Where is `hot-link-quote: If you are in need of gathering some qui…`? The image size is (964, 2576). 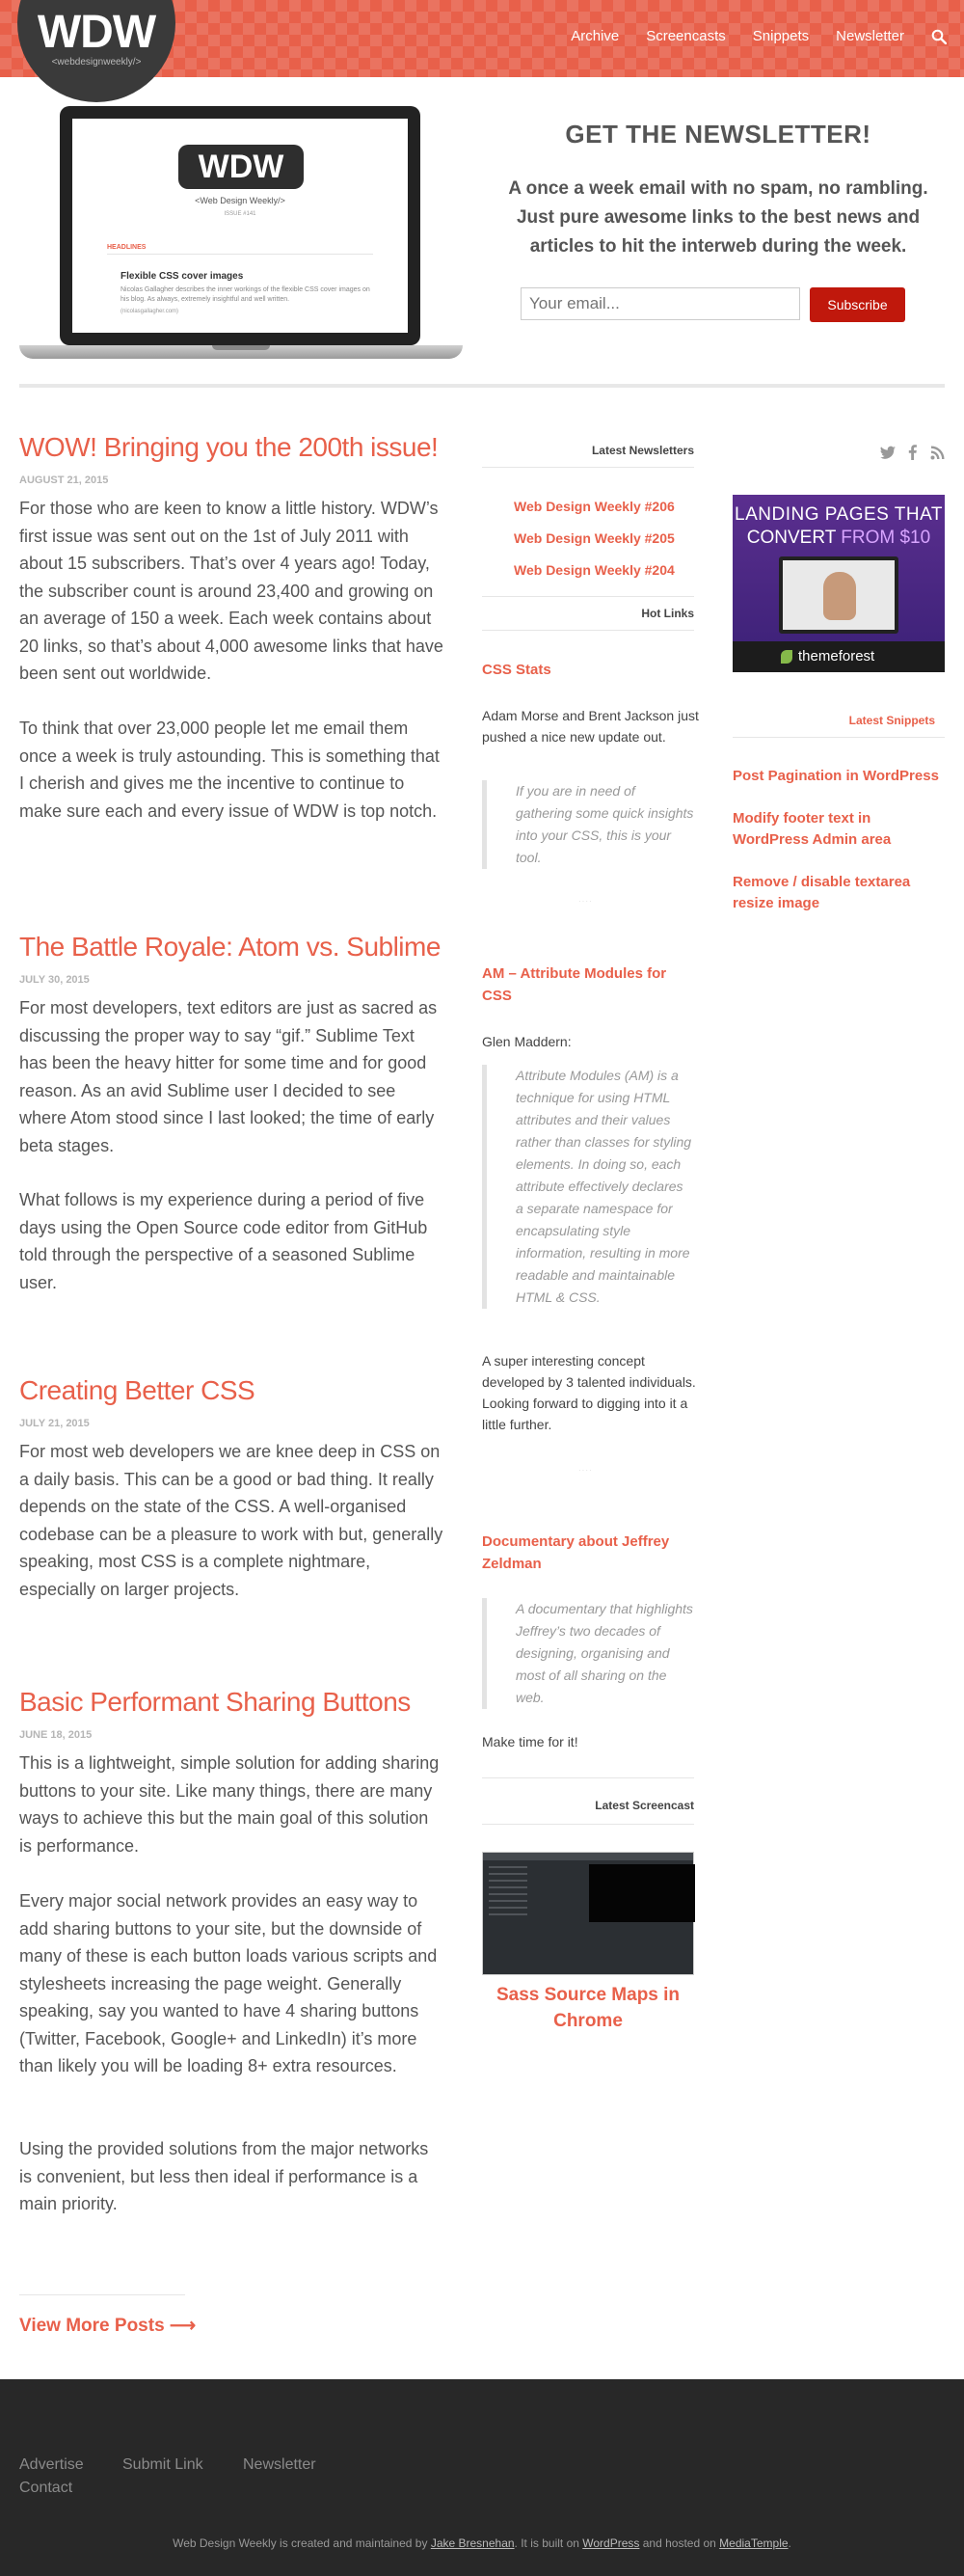
hot-link-quote: If you are in need of gathering some qui… is located at coordinates (588, 824).